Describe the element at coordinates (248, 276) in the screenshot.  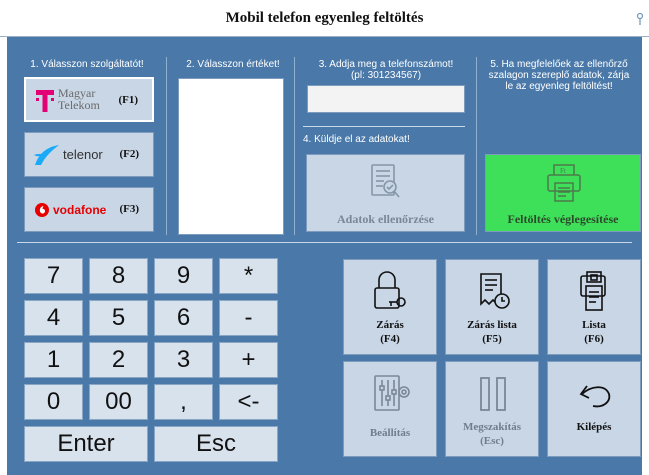
I see `key-multiply: *` at that location.